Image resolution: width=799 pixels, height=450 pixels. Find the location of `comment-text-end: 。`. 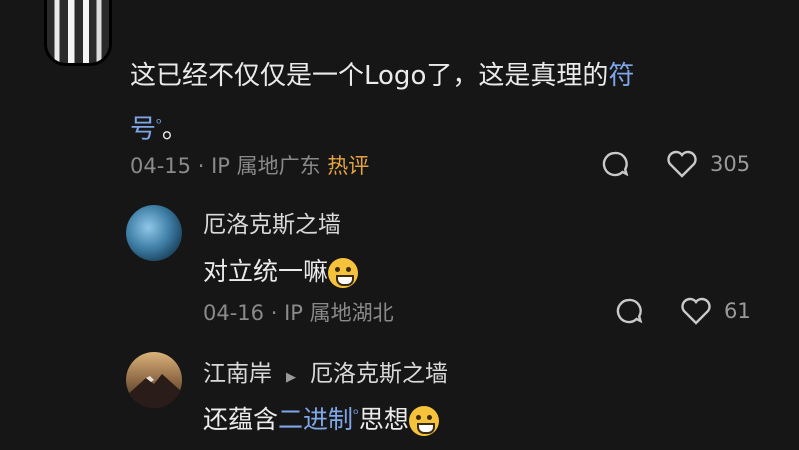

comment-text-end: 。 is located at coordinates (174, 129).